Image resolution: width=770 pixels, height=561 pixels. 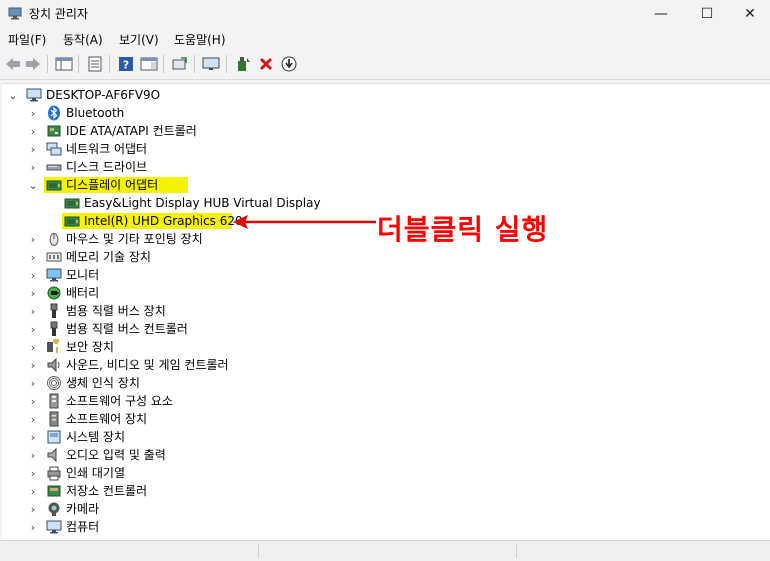 I want to click on tree-node-label: 디스플레이 어댑터, so click(x=112, y=185).